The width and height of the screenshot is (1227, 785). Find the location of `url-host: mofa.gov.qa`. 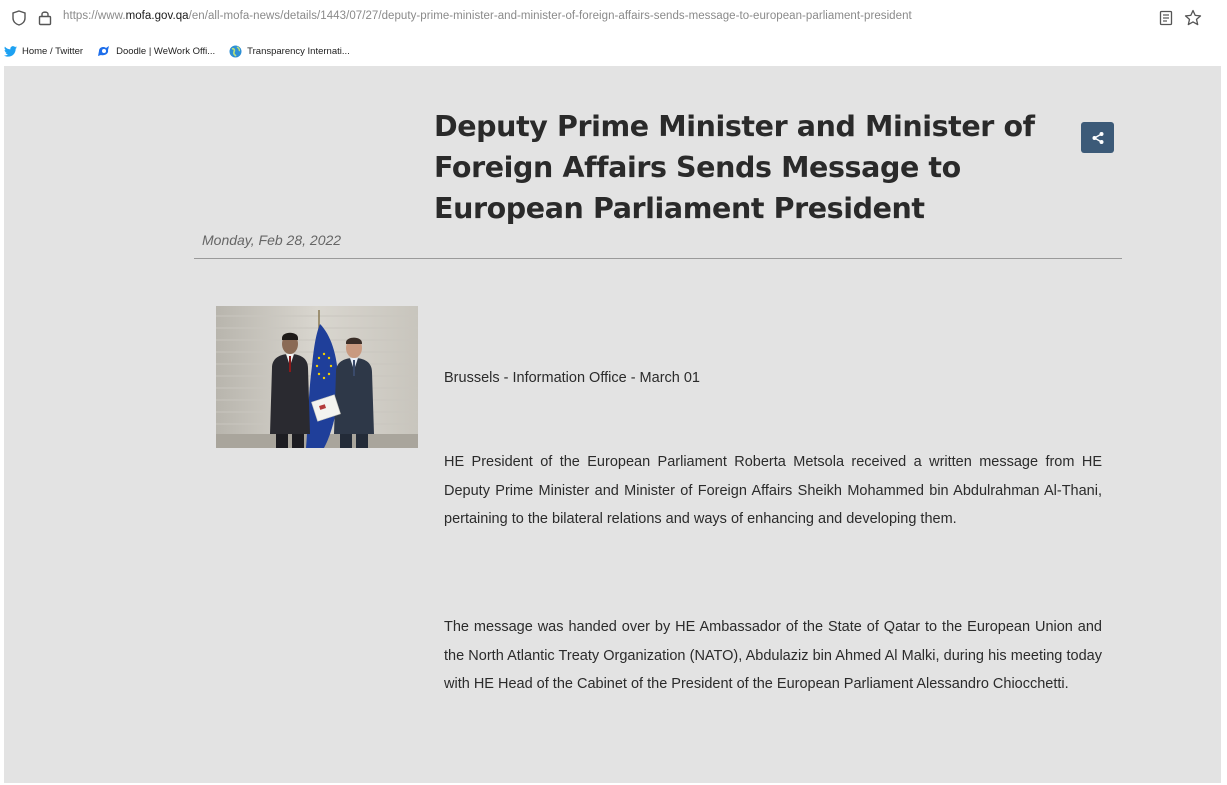

url-host: mofa.gov.qa is located at coordinates (157, 16).